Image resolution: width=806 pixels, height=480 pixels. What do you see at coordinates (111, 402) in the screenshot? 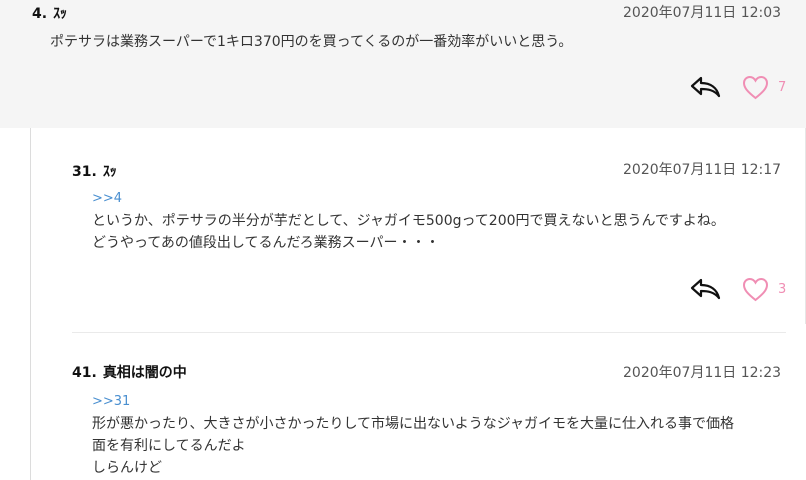
I see `reply-anchor-link: >>31` at bounding box center [111, 402].